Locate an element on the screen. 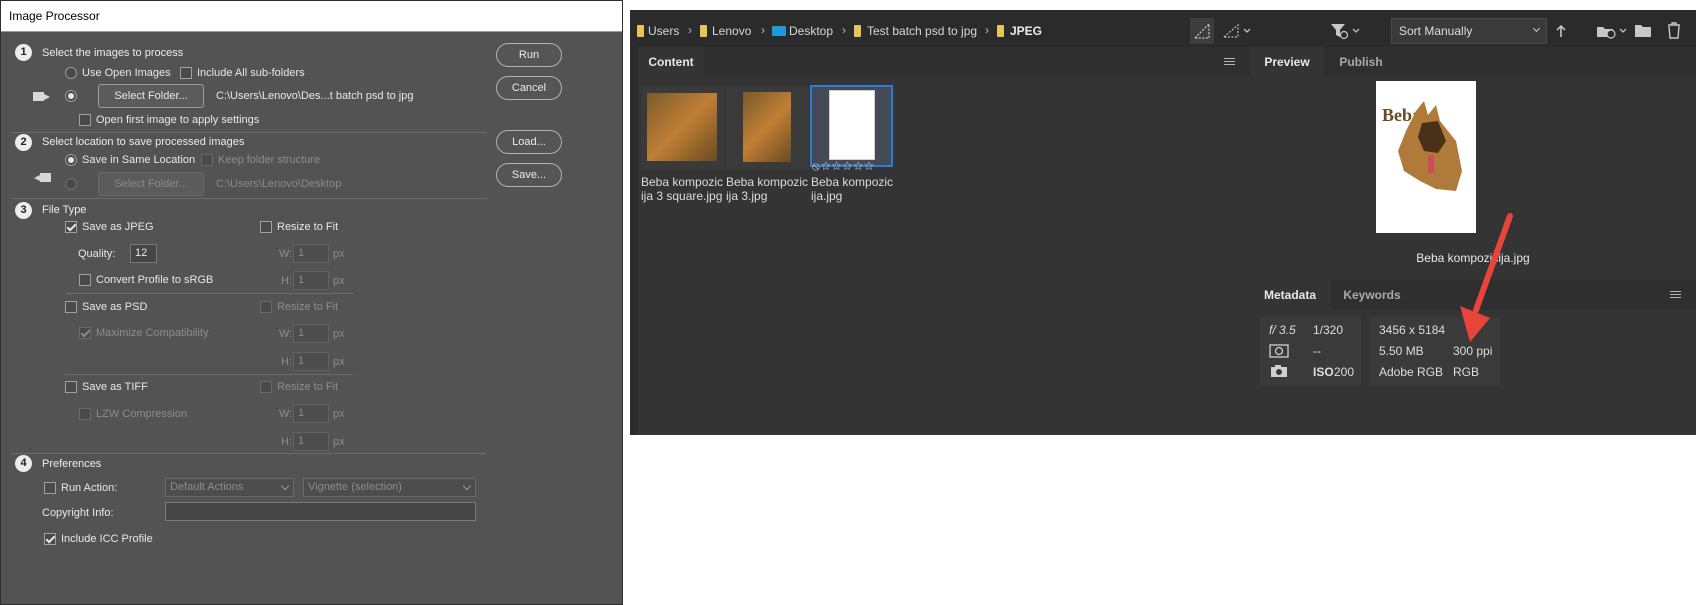 This screenshot has width=1696, height=605. use-open-images-label: Use Open Images is located at coordinates (126, 73).